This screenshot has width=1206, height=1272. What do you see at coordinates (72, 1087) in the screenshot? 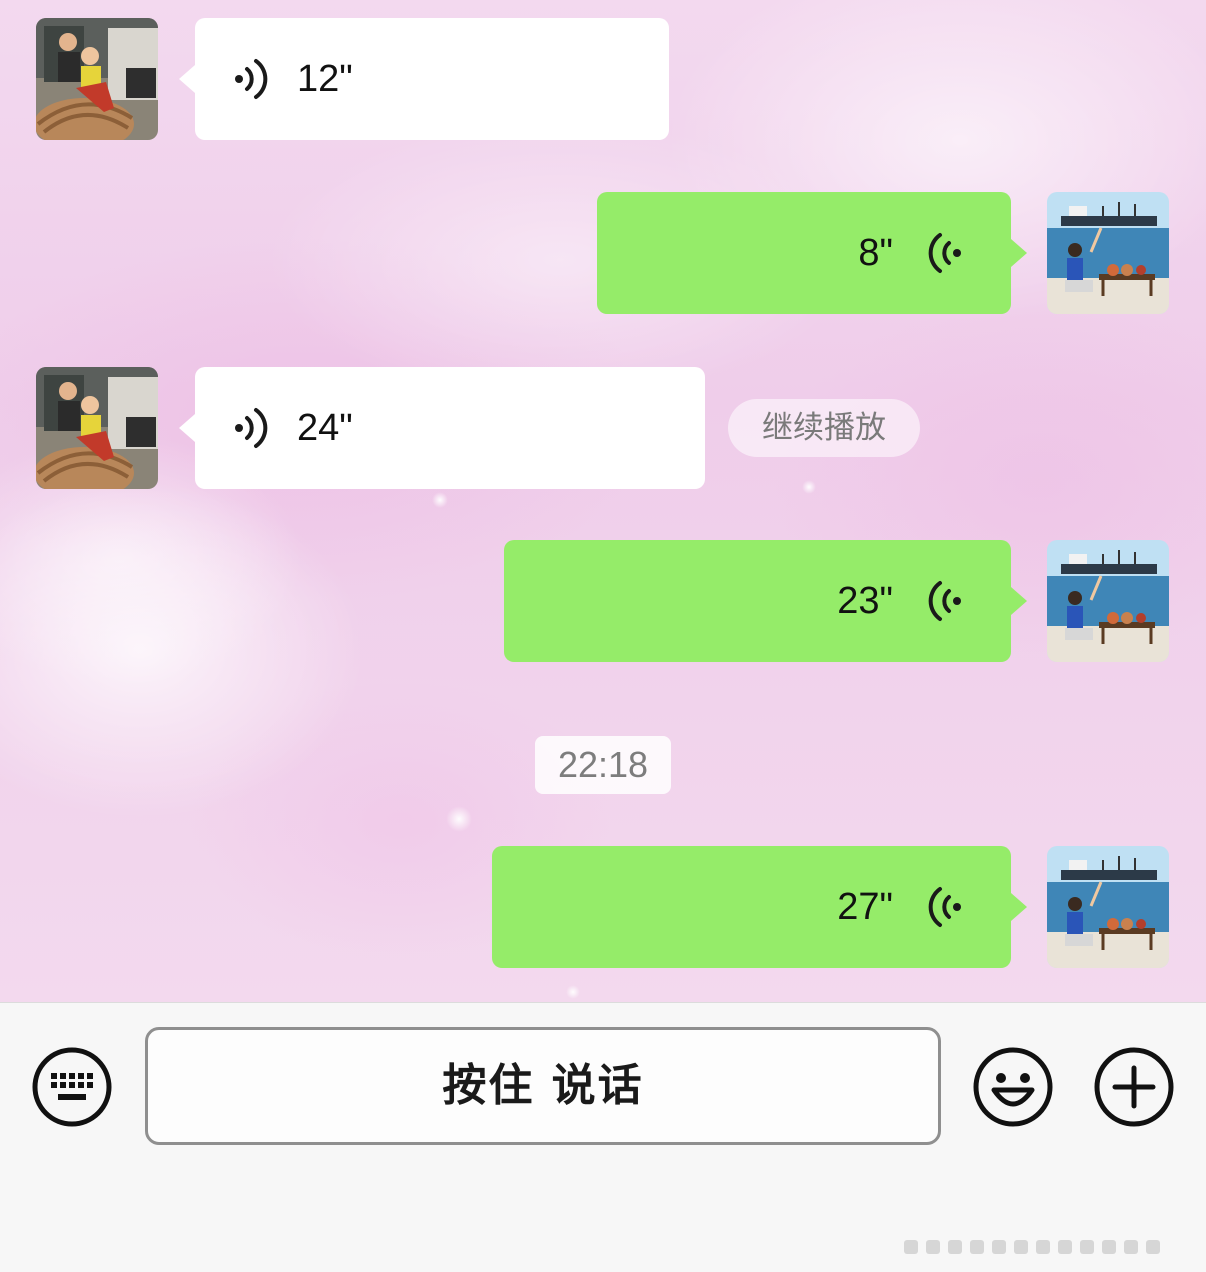
I see `keyboard-icon` at bounding box center [72, 1087].